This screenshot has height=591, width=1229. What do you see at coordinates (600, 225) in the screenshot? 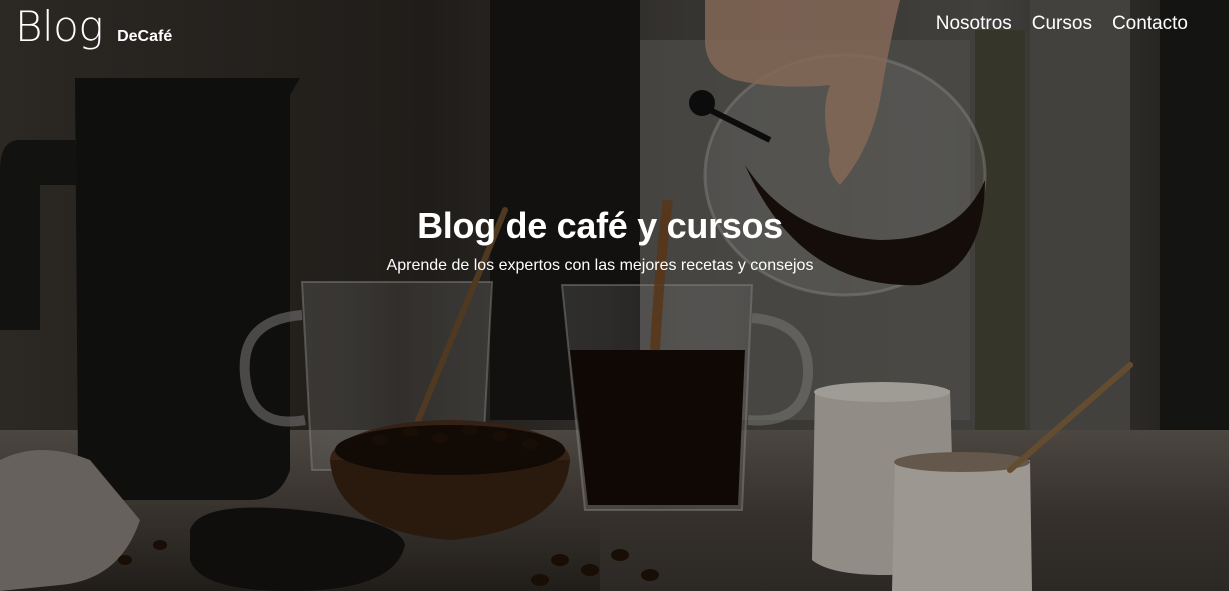
I see `hero-title: Blog de café y cursos` at bounding box center [600, 225].